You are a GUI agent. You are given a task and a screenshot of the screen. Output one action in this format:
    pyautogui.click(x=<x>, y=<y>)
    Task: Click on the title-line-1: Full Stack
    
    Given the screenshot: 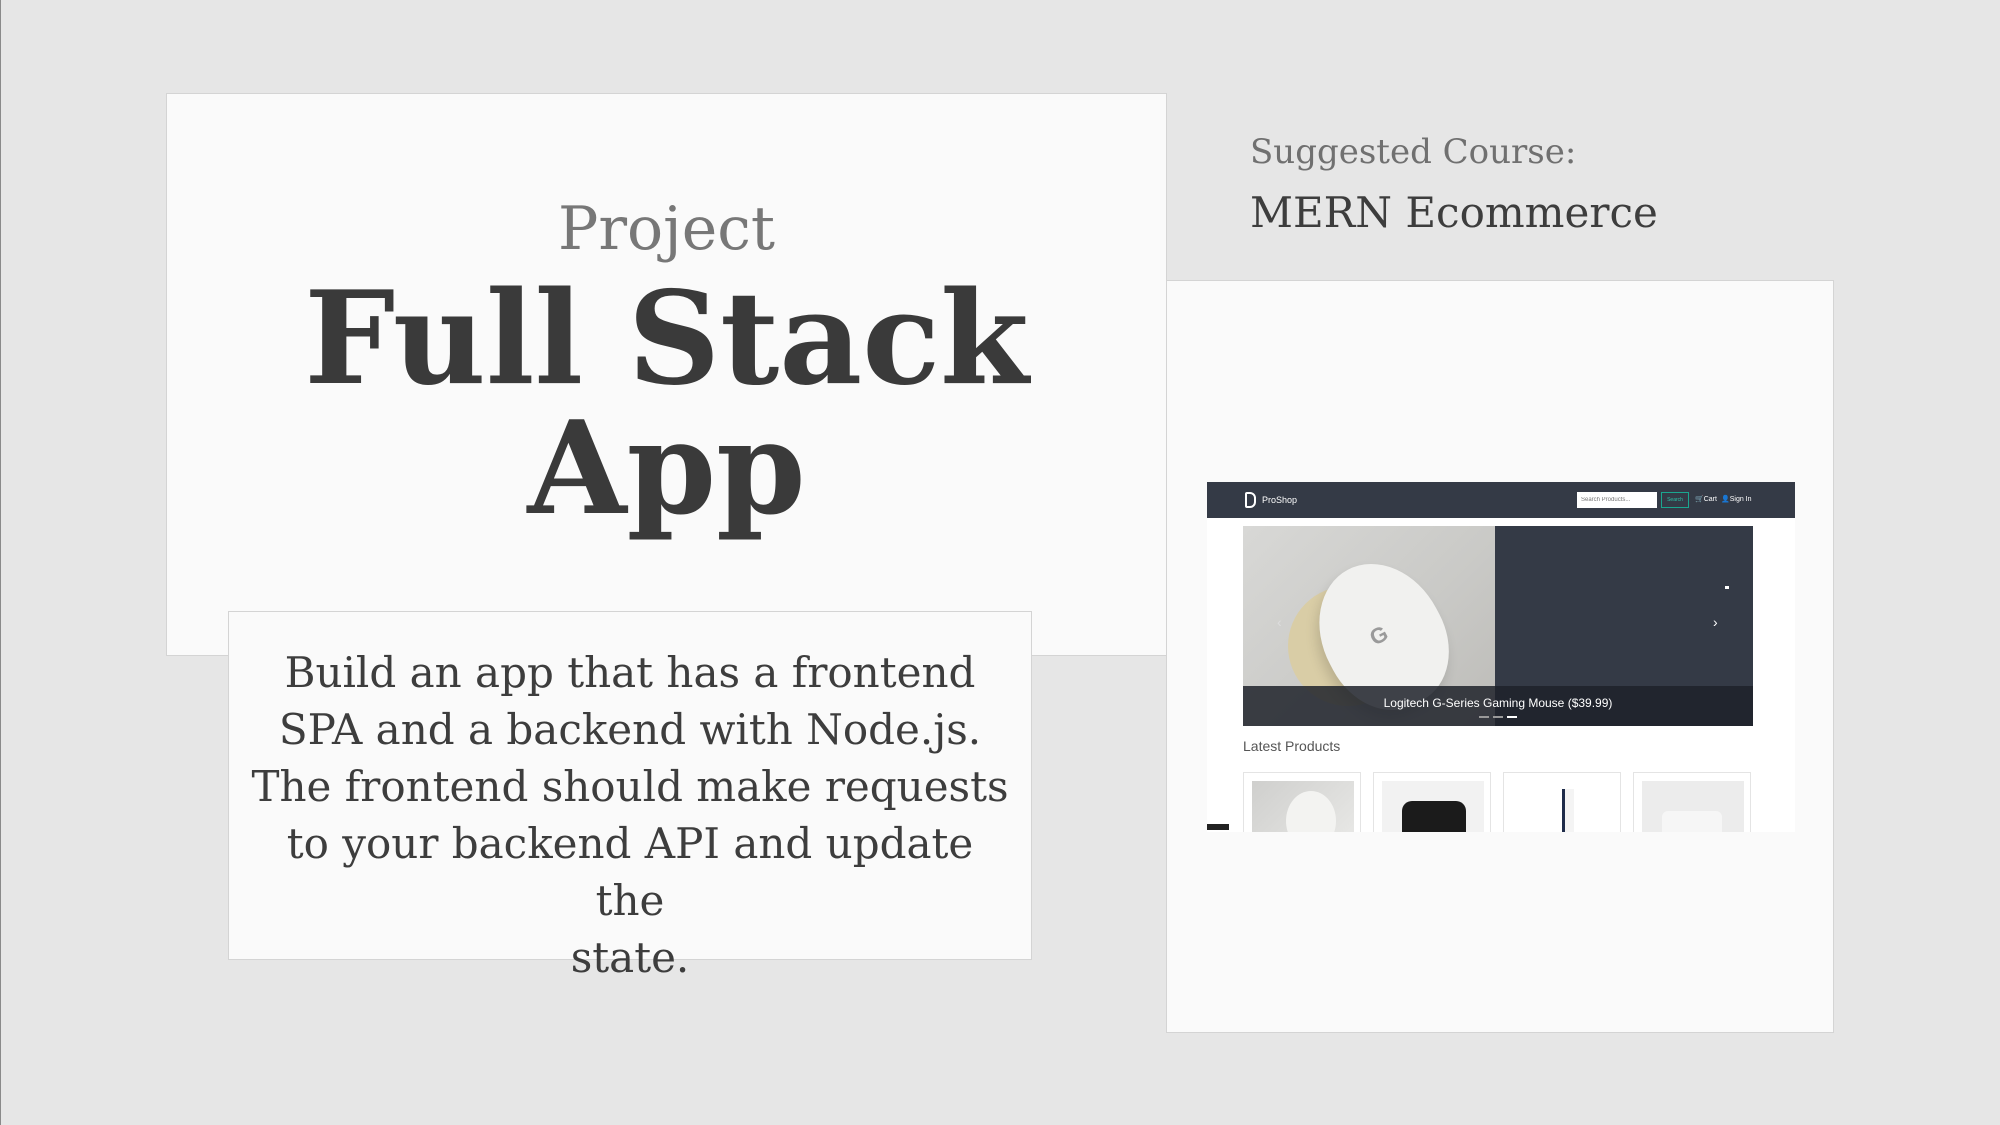 What is the action you would take?
    pyautogui.click(x=666, y=339)
    